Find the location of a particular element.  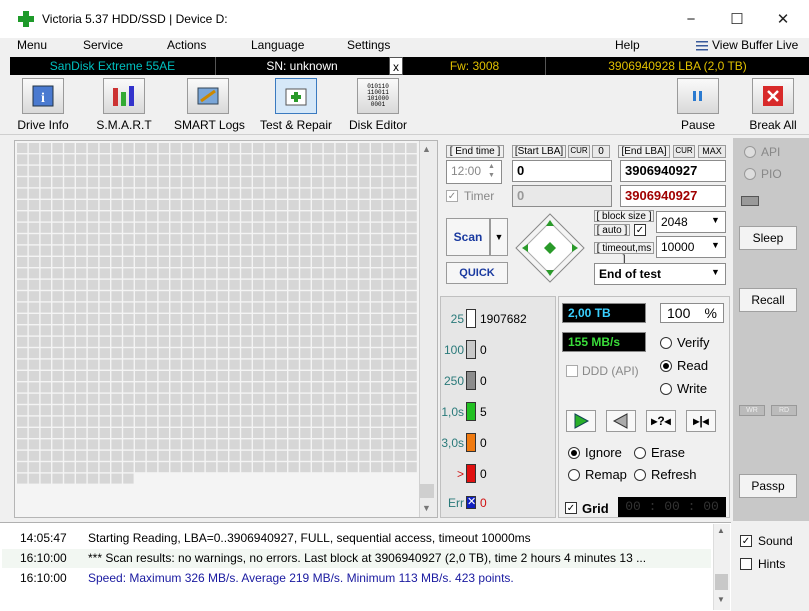

verify-radio is located at coordinates (666, 343).